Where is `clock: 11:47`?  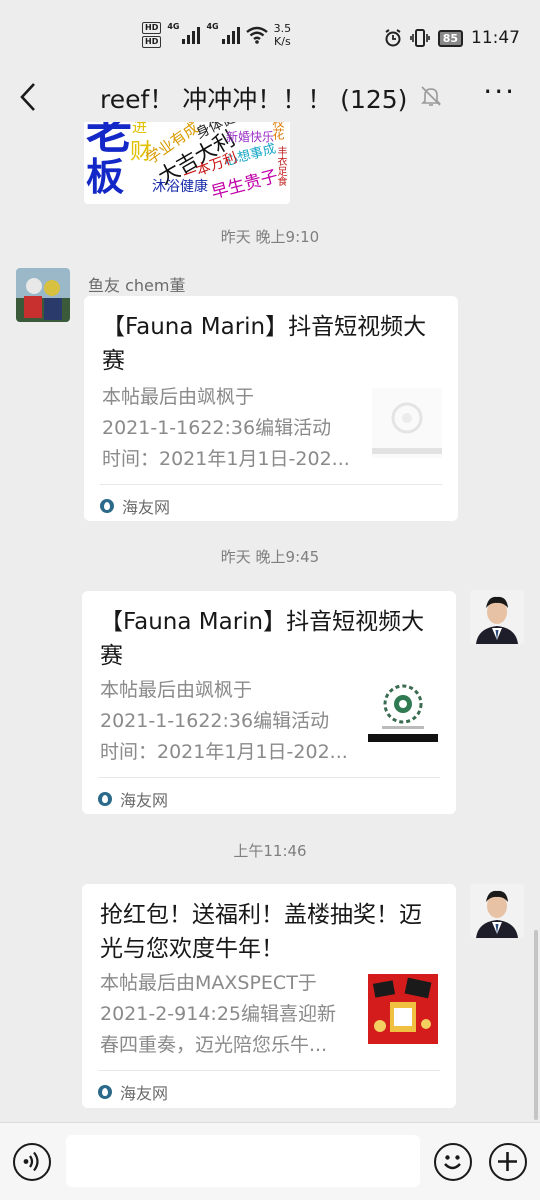 clock: 11:47 is located at coordinates (495, 38).